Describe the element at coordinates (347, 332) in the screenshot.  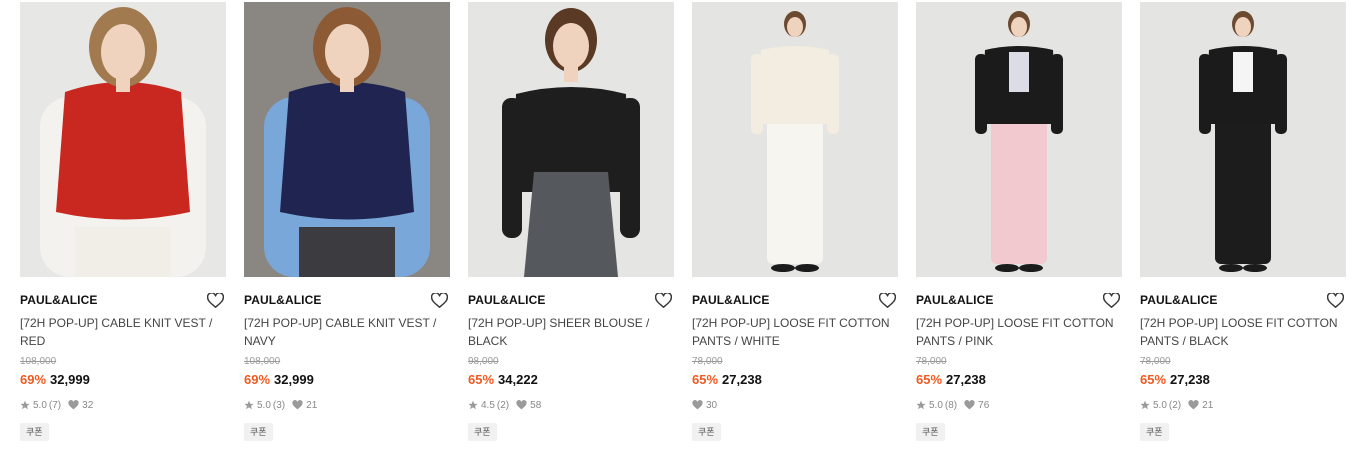
I see `product-title: [72H POP-UP] CABLE KNIT VEST / NAVY` at that location.